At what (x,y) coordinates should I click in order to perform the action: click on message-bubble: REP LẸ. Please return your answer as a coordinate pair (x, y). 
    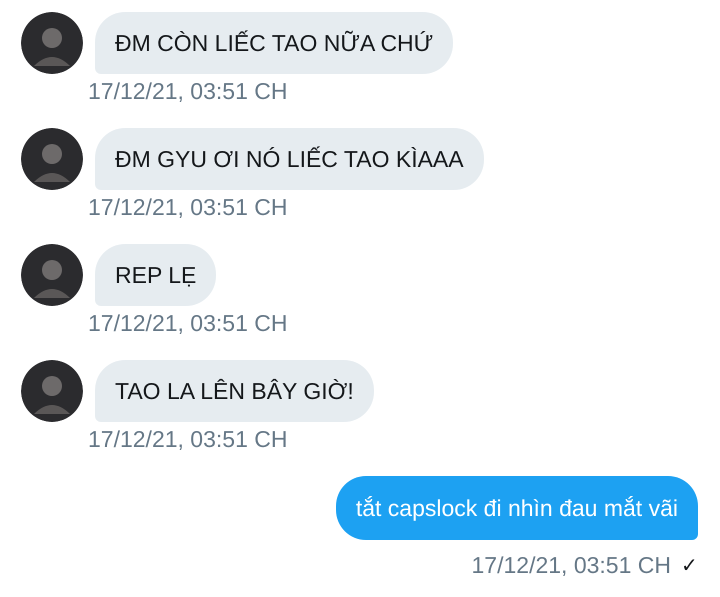
    Looking at the image, I should click on (155, 275).